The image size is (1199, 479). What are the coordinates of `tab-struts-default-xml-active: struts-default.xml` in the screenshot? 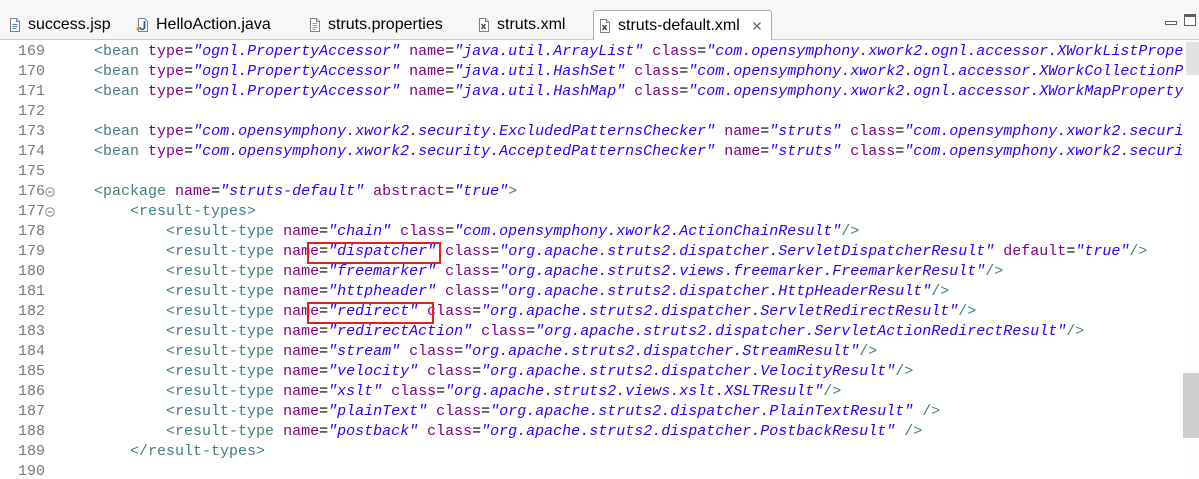 It's located at (682, 25).